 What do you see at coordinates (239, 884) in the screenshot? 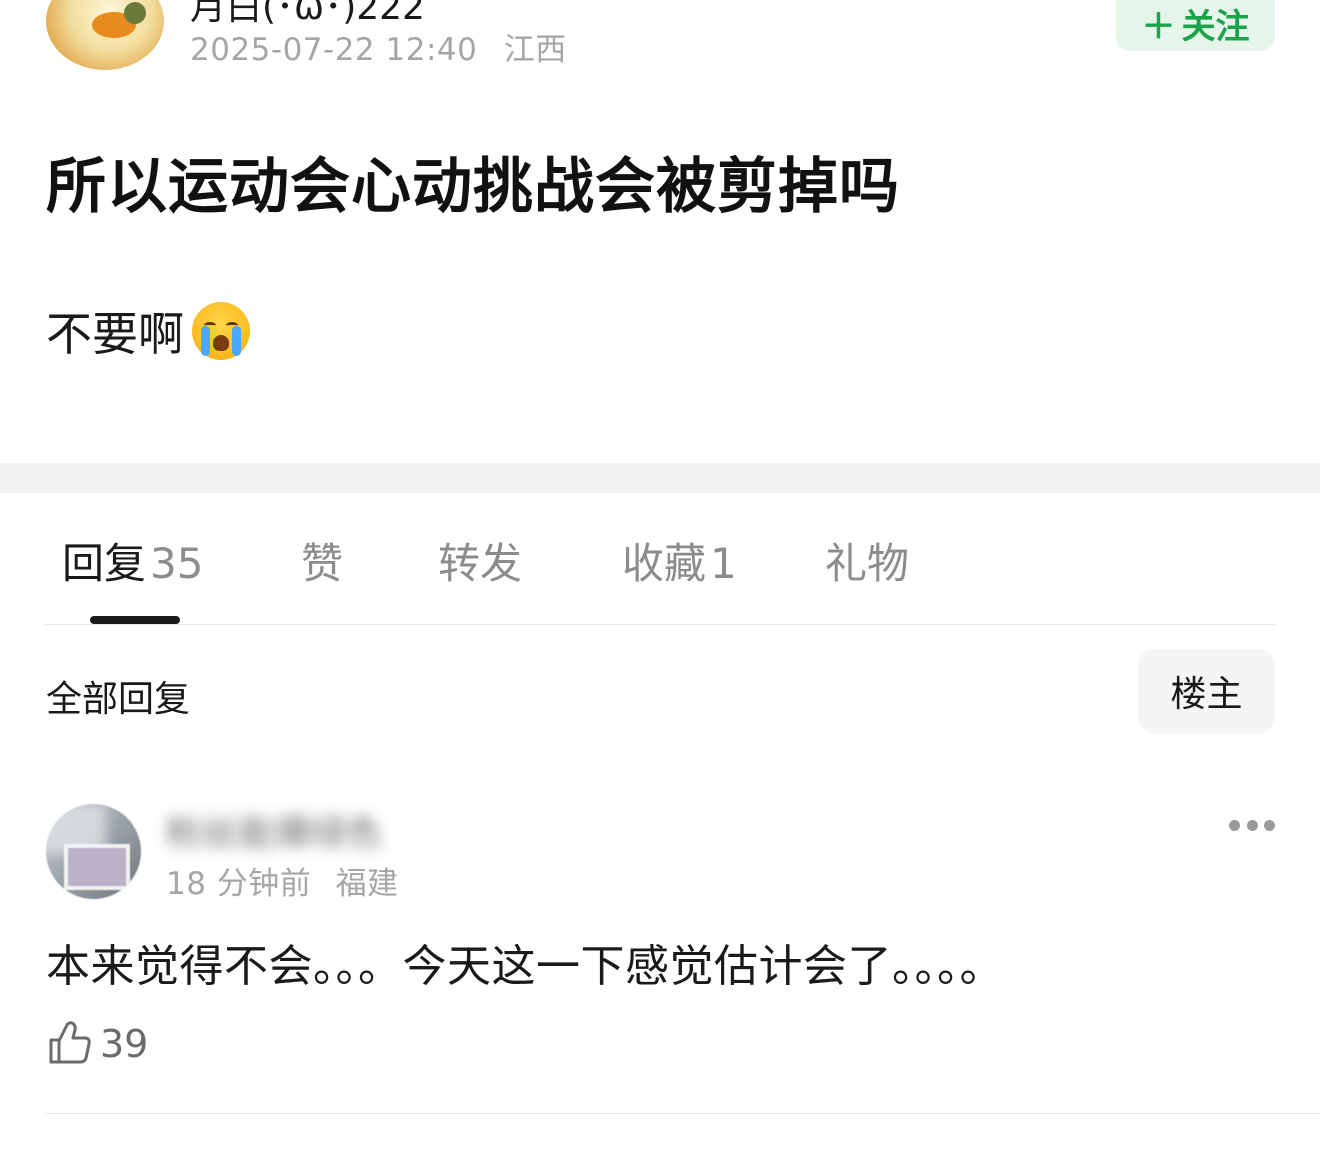
I see `comment-time: 18 分钟前` at bounding box center [239, 884].